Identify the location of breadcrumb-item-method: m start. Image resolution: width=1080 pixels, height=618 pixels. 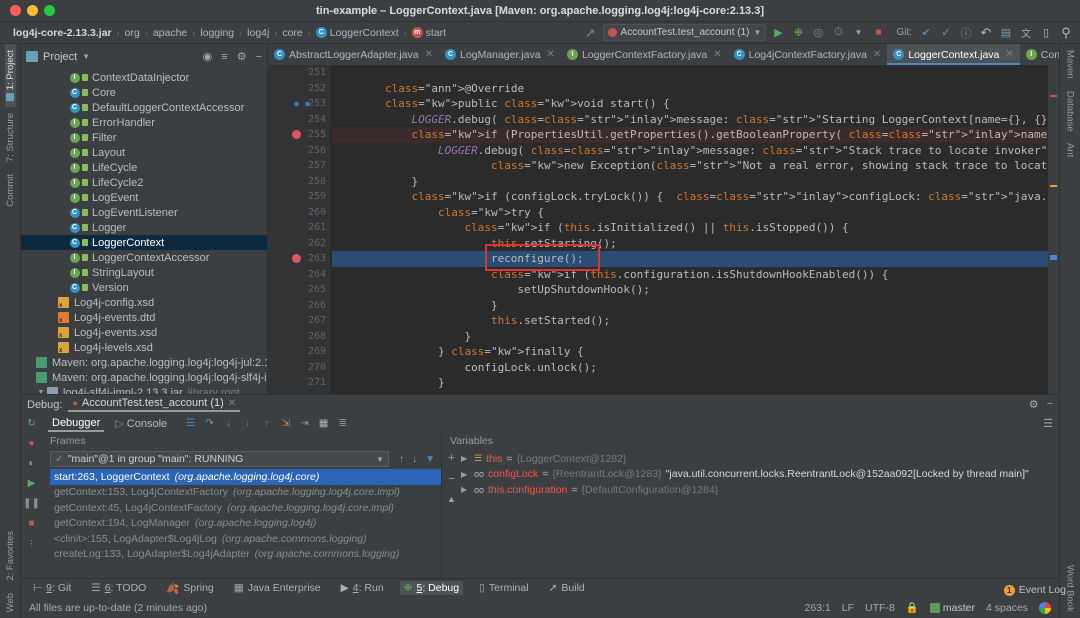
(429, 33).